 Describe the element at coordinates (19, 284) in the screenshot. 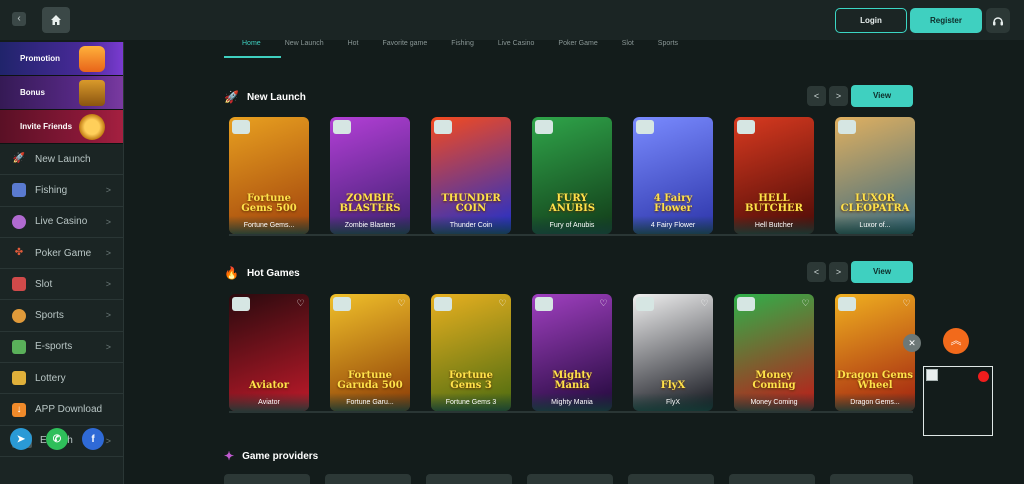

I see `slot-machine-icon` at that location.